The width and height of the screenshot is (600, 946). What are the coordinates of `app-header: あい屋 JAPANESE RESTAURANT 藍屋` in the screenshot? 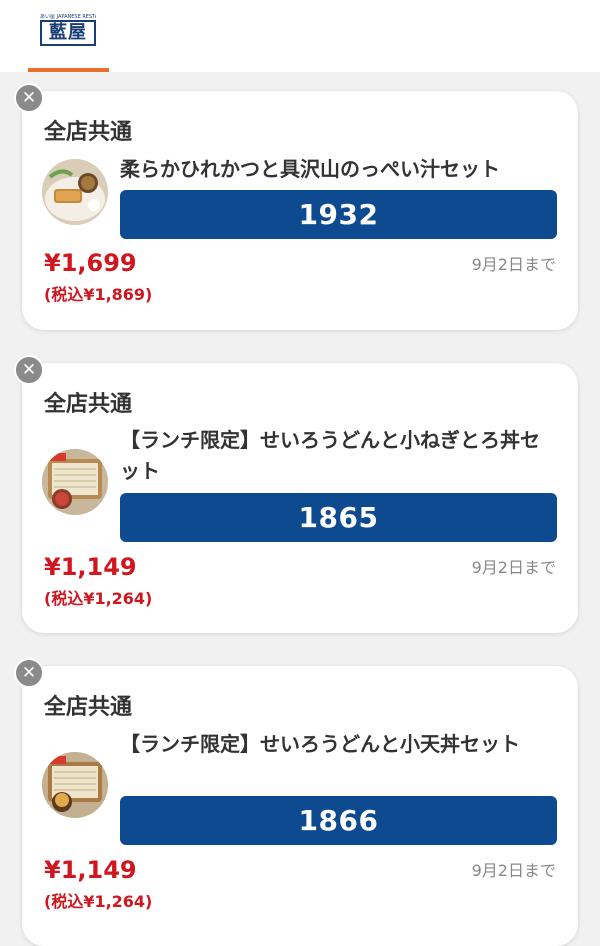 It's located at (300, 36).